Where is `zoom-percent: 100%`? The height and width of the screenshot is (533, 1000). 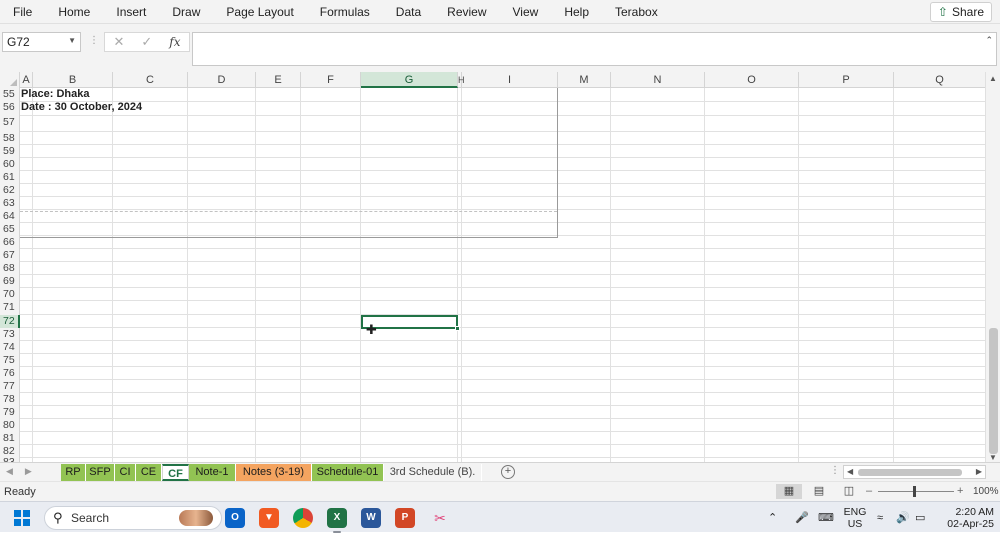 zoom-percent: 100% is located at coordinates (986, 491).